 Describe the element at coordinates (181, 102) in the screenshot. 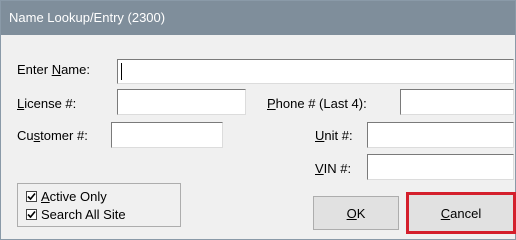

I see `license-field` at that location.